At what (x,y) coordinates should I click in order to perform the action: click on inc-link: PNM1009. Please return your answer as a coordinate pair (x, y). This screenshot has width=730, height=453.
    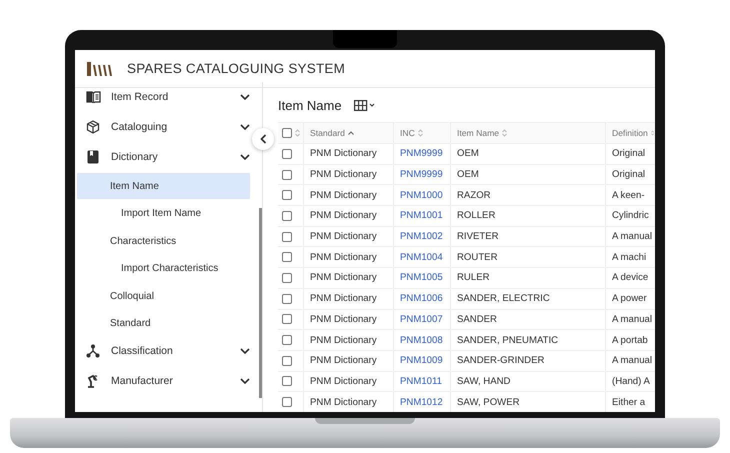
    Looking at the image, I should click on (421, 360).